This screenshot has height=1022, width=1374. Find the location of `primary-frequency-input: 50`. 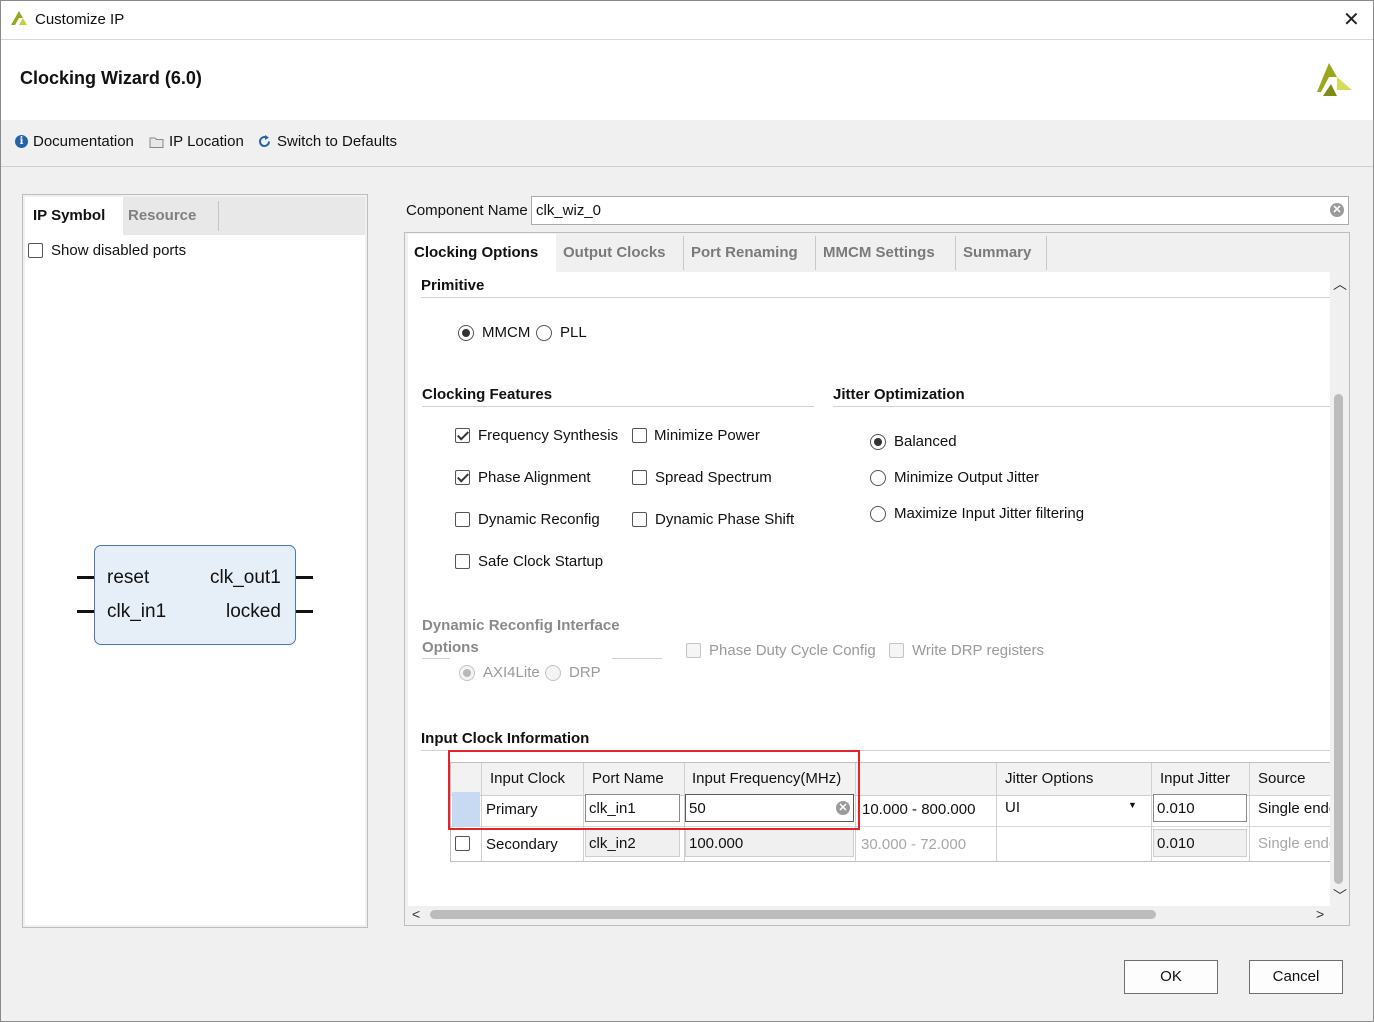

primary-frequency-input: 50 is located at coordinates (769, 808).